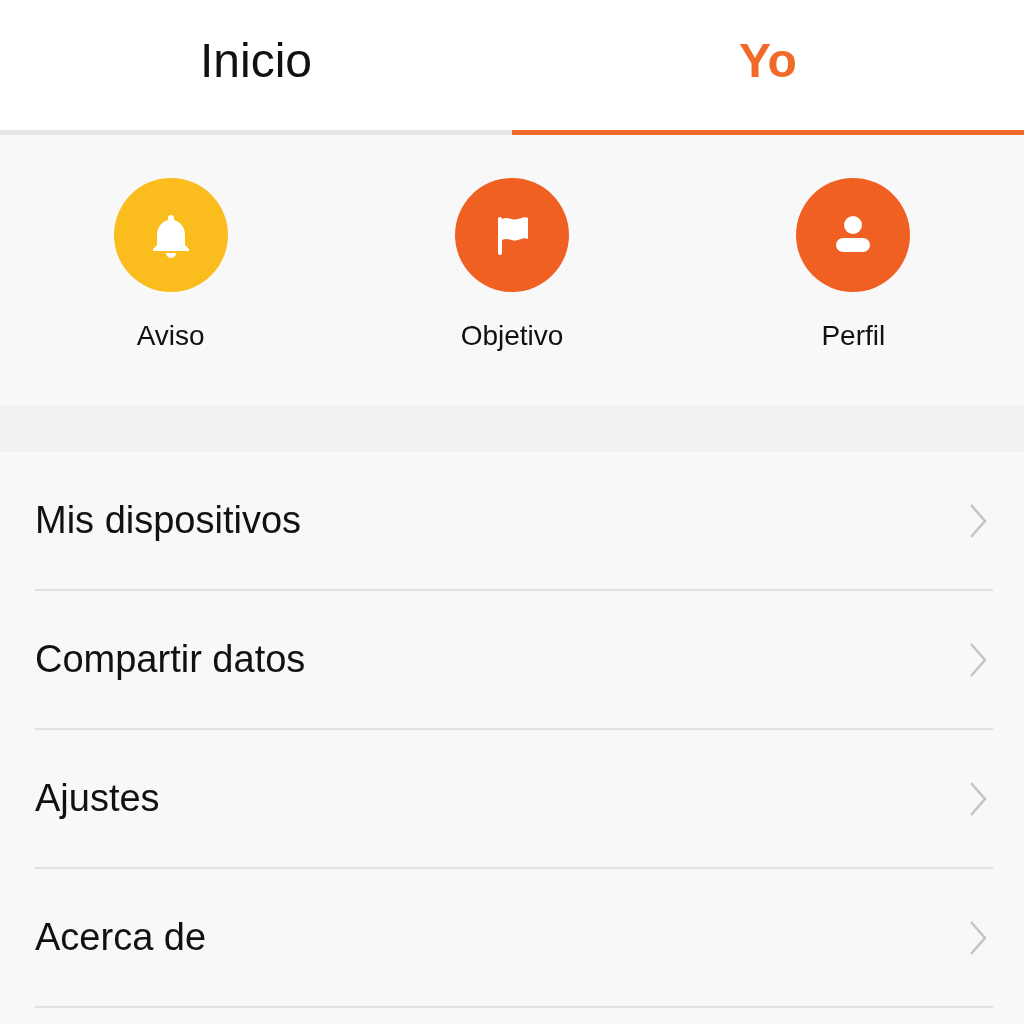  I want to click on menu-item: Ajustes, so click(514, 799).